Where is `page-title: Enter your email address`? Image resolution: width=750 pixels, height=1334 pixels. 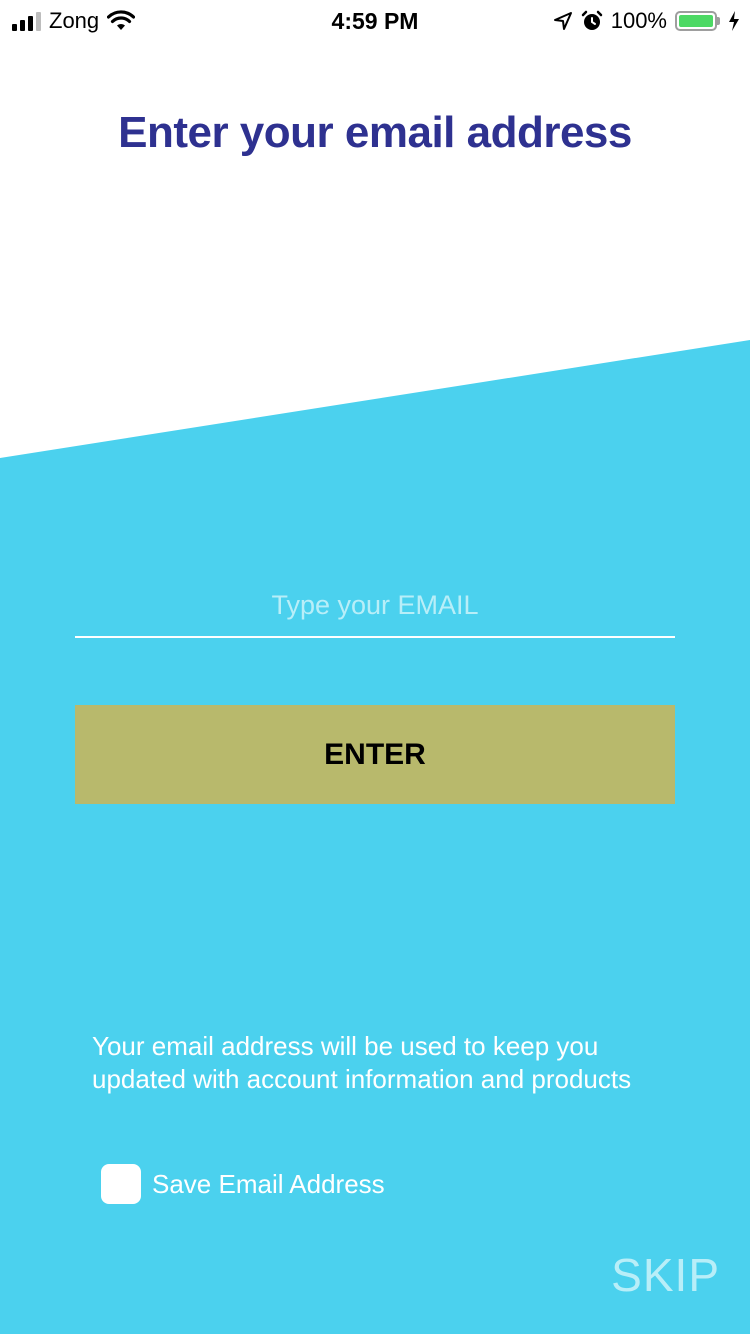 page-title: Enter your email address is located at coordinates (375, 132).